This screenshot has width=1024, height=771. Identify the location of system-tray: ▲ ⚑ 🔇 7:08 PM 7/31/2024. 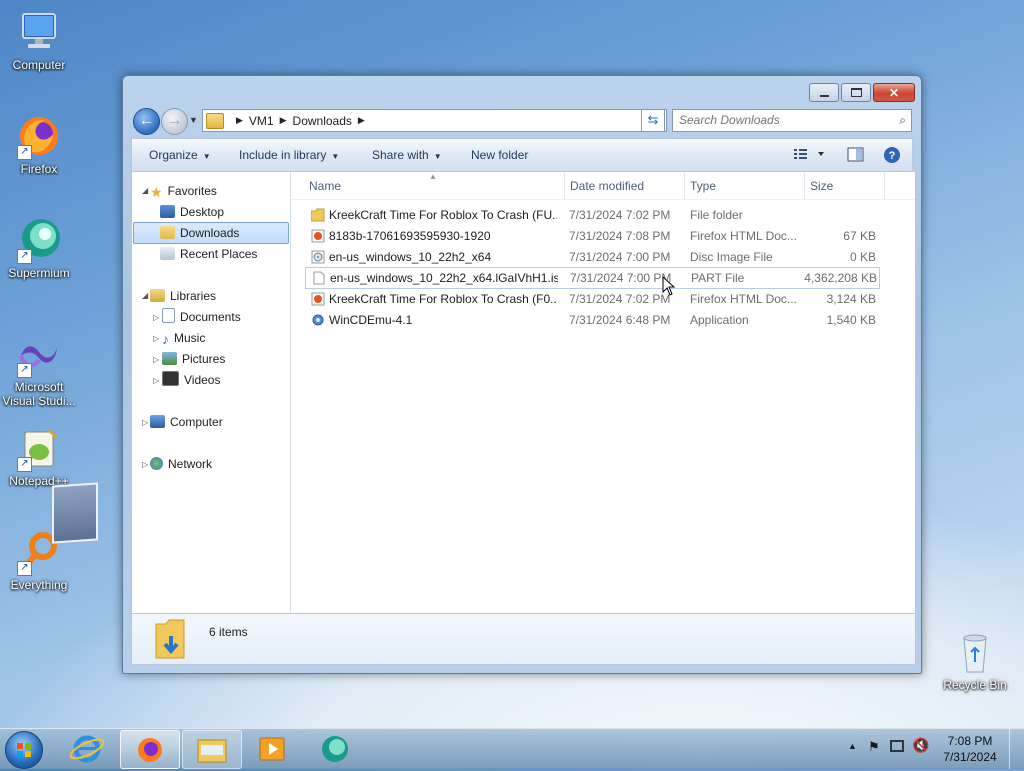
(929, 749).